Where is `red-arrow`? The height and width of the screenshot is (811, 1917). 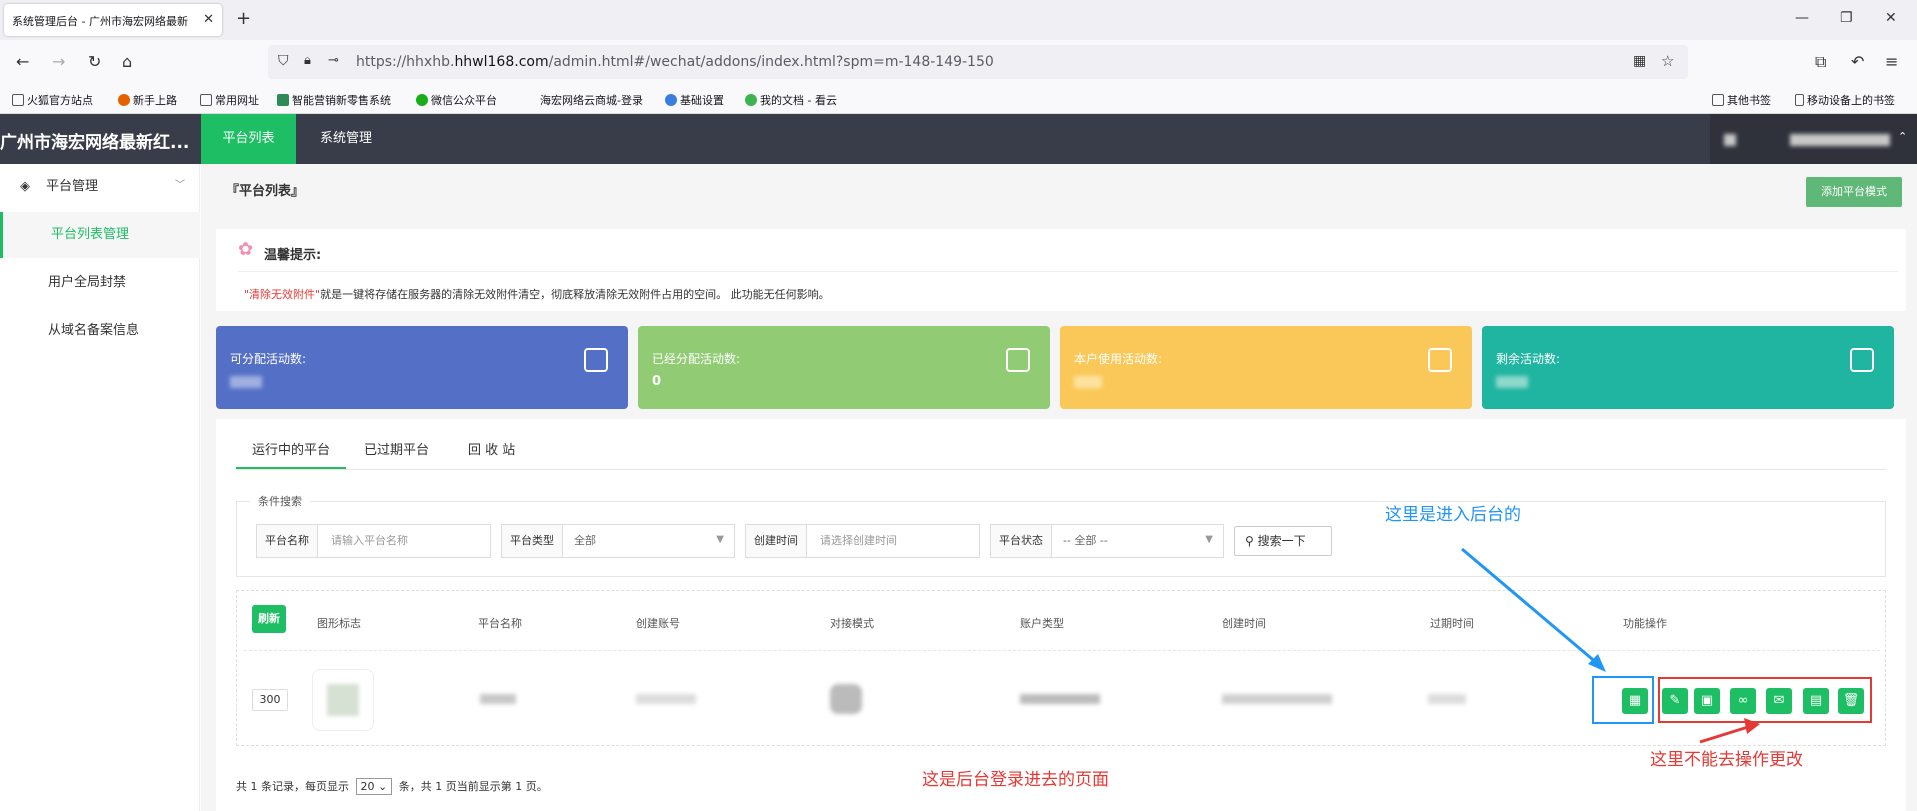 red-arrow is located at coordinates (1724, 734).